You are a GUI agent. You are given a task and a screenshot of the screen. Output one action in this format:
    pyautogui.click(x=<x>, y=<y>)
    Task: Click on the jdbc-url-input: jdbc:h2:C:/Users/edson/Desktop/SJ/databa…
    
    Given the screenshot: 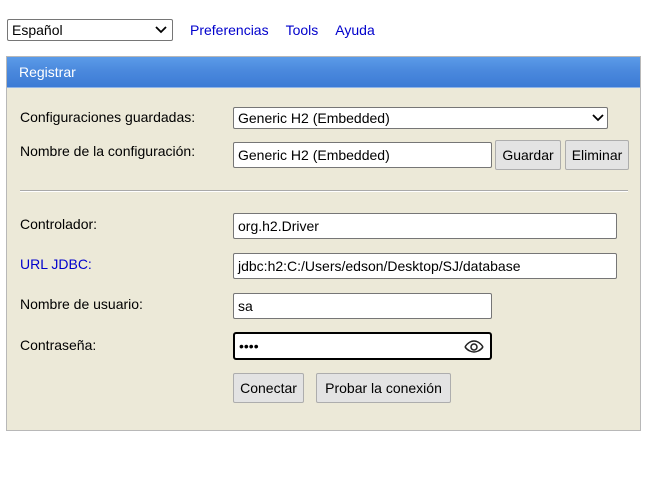 What is the action you would take?
    pyautogui.click(x=425, y=266)
    